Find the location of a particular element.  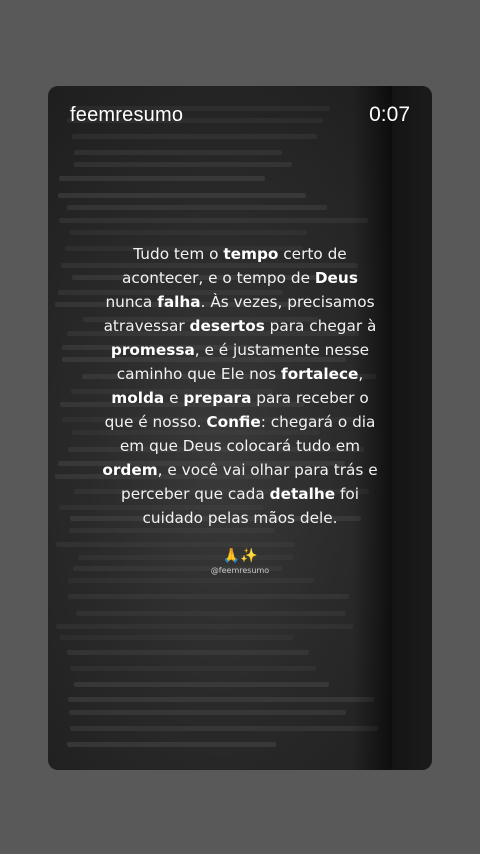

text-segment: , e você vai olhar para trás e is located at coordinates (267, 470).